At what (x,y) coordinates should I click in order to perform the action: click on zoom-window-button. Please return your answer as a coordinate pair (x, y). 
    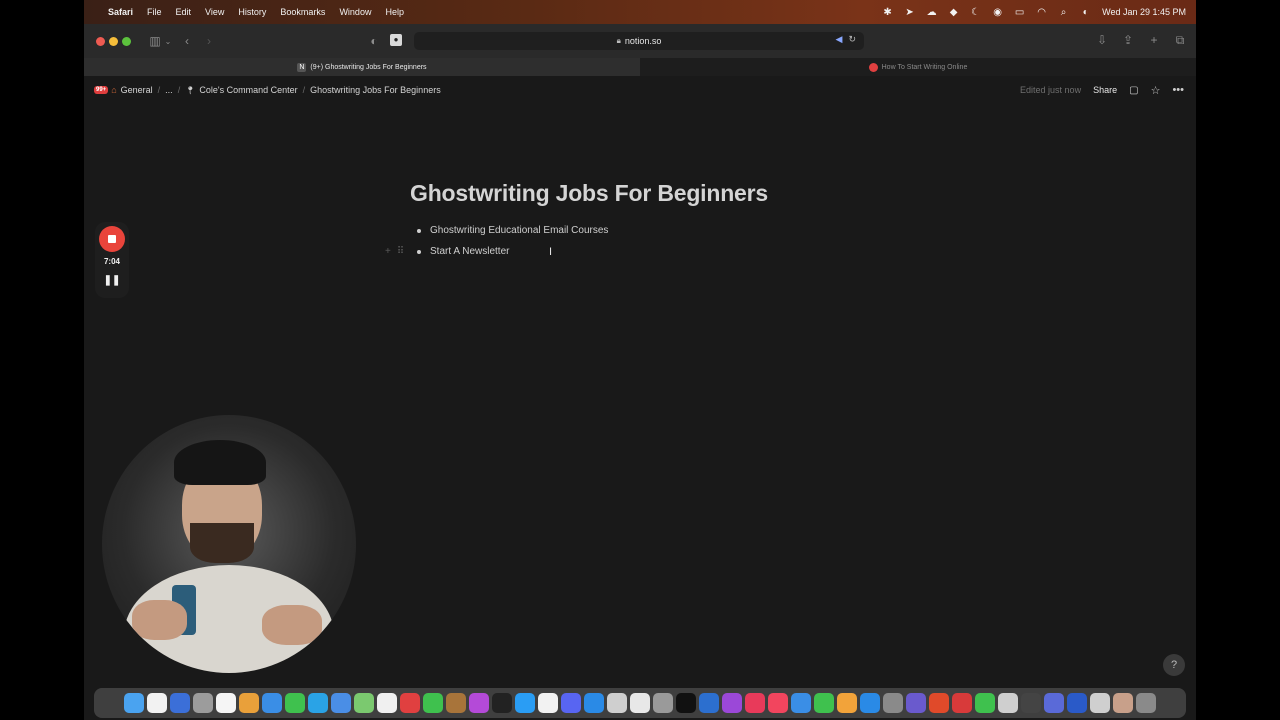
    Looking at the image, I should click on (126, 41).